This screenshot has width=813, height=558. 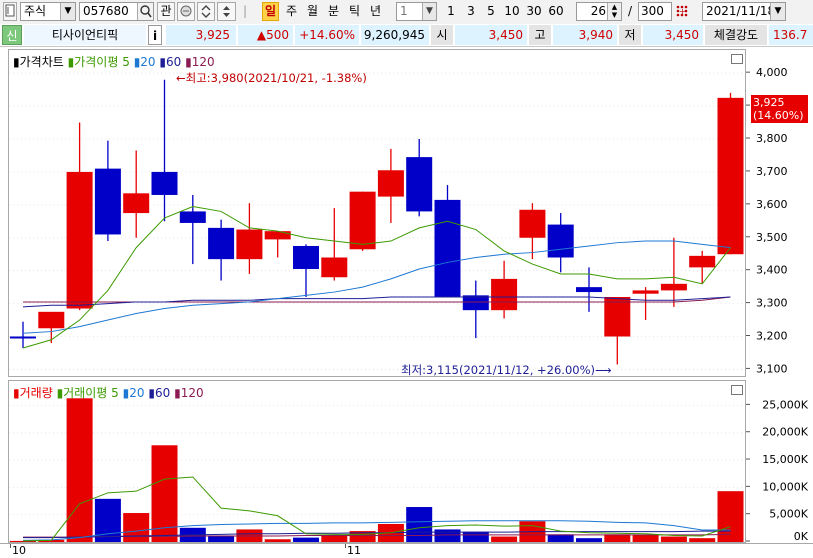 I want to click on minute-60-button: 60, so click(x=556, y=11).